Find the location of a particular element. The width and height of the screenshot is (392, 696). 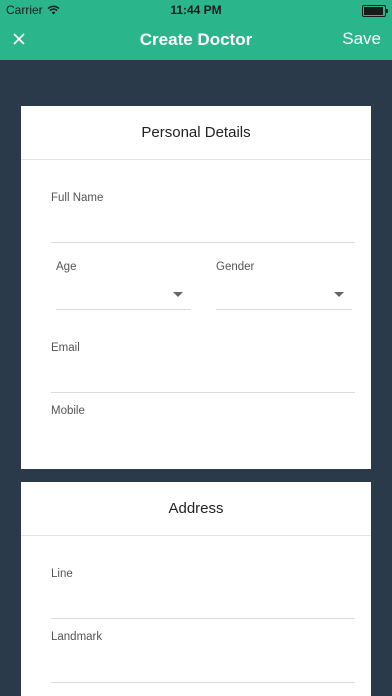

landmark-label: Landmark is located at coordinates (77, 637).